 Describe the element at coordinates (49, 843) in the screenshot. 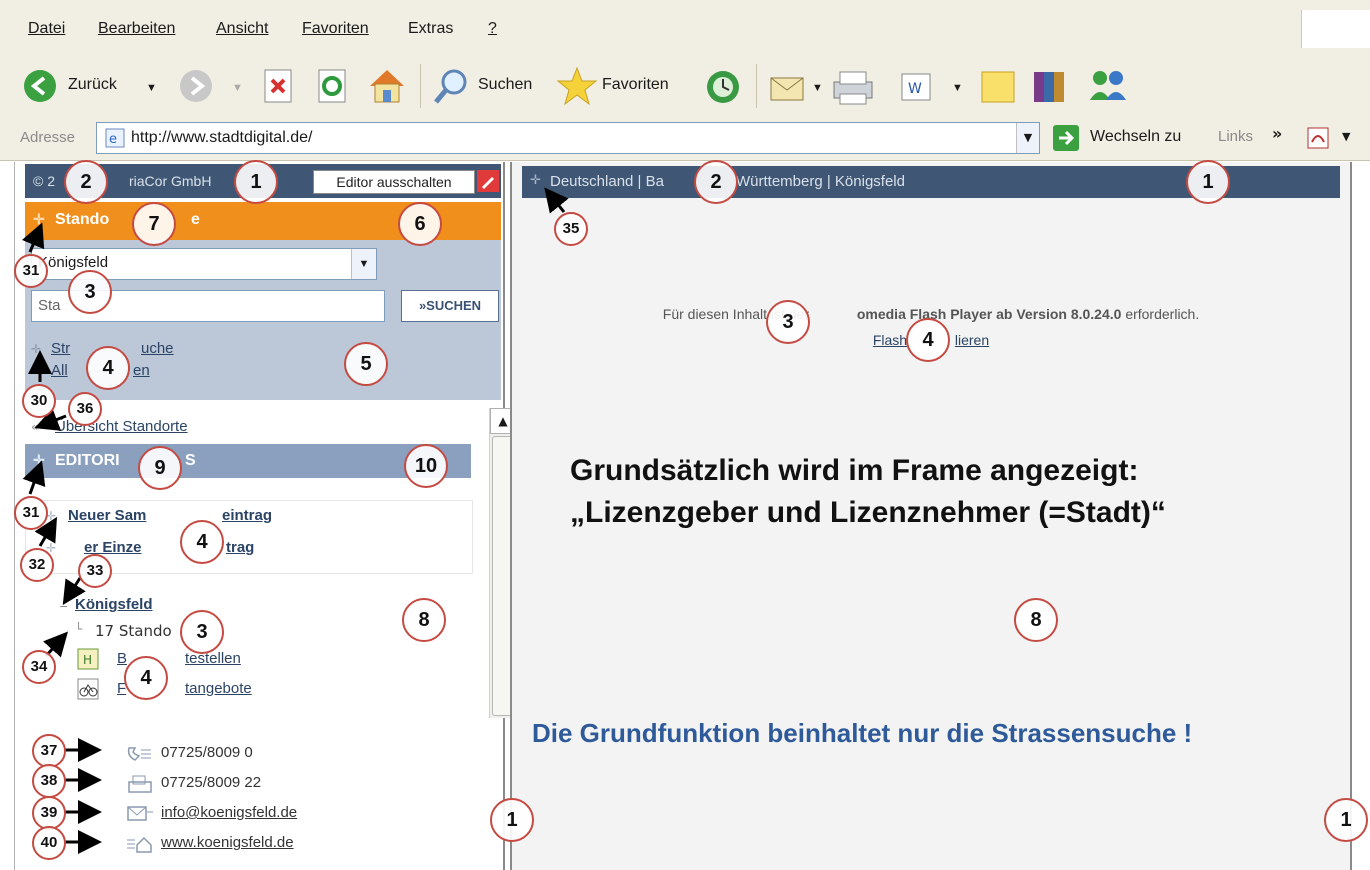

I see `callout-40: 40` at that location.